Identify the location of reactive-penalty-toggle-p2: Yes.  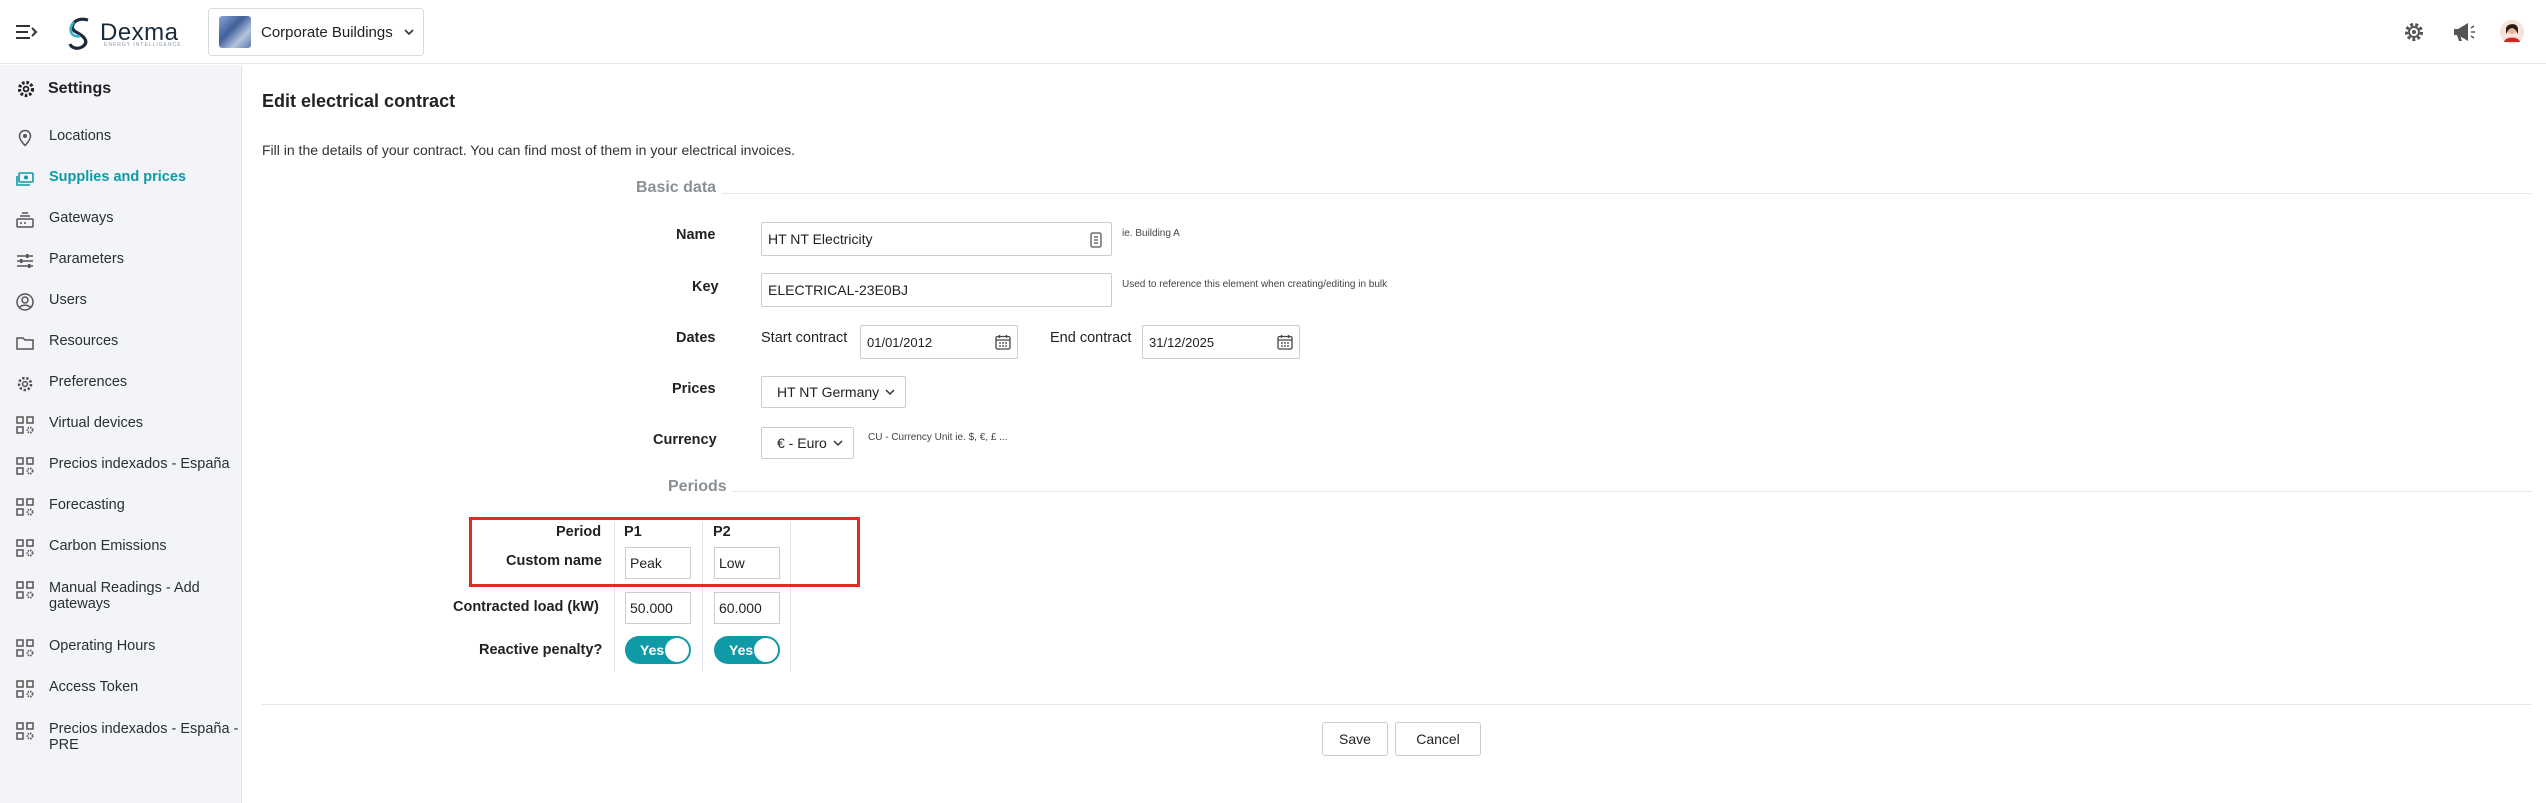
(747, 650).